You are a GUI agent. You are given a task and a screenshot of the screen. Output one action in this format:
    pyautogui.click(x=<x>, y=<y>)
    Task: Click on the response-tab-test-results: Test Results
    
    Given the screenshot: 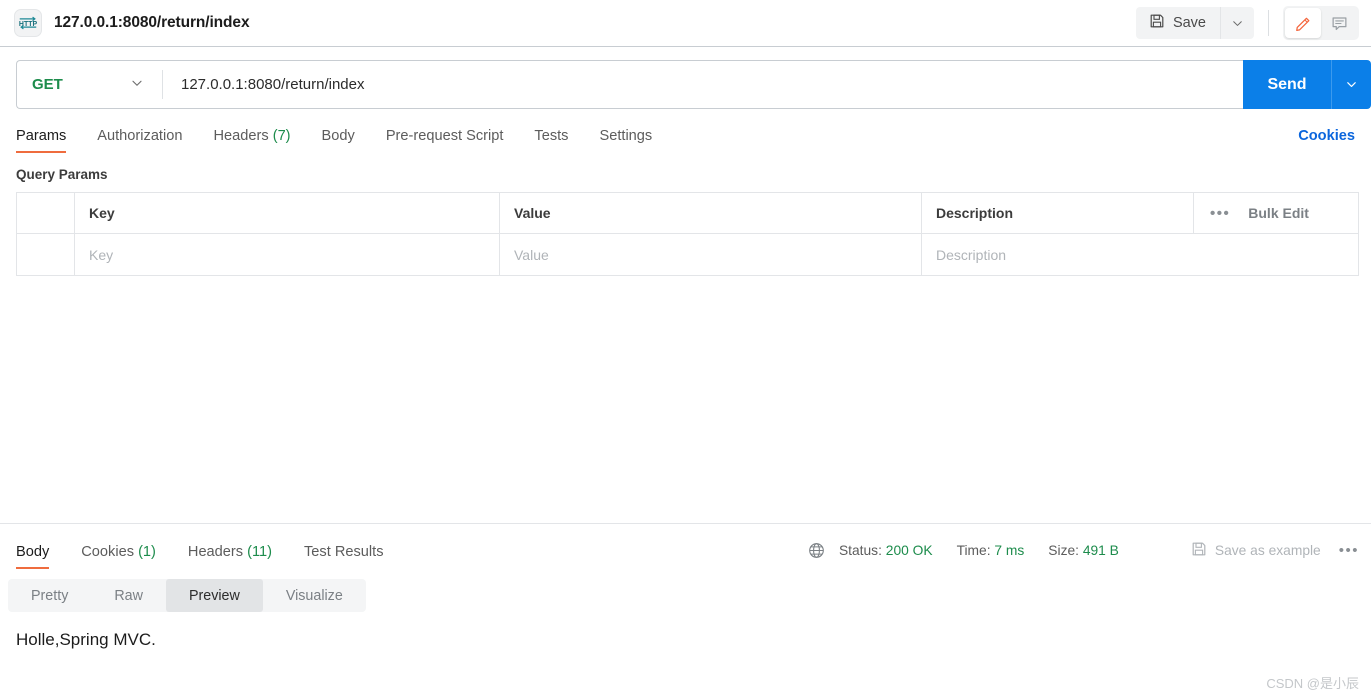 What is the action you would take?
    pyautogui.click(x=343, y=556)
    